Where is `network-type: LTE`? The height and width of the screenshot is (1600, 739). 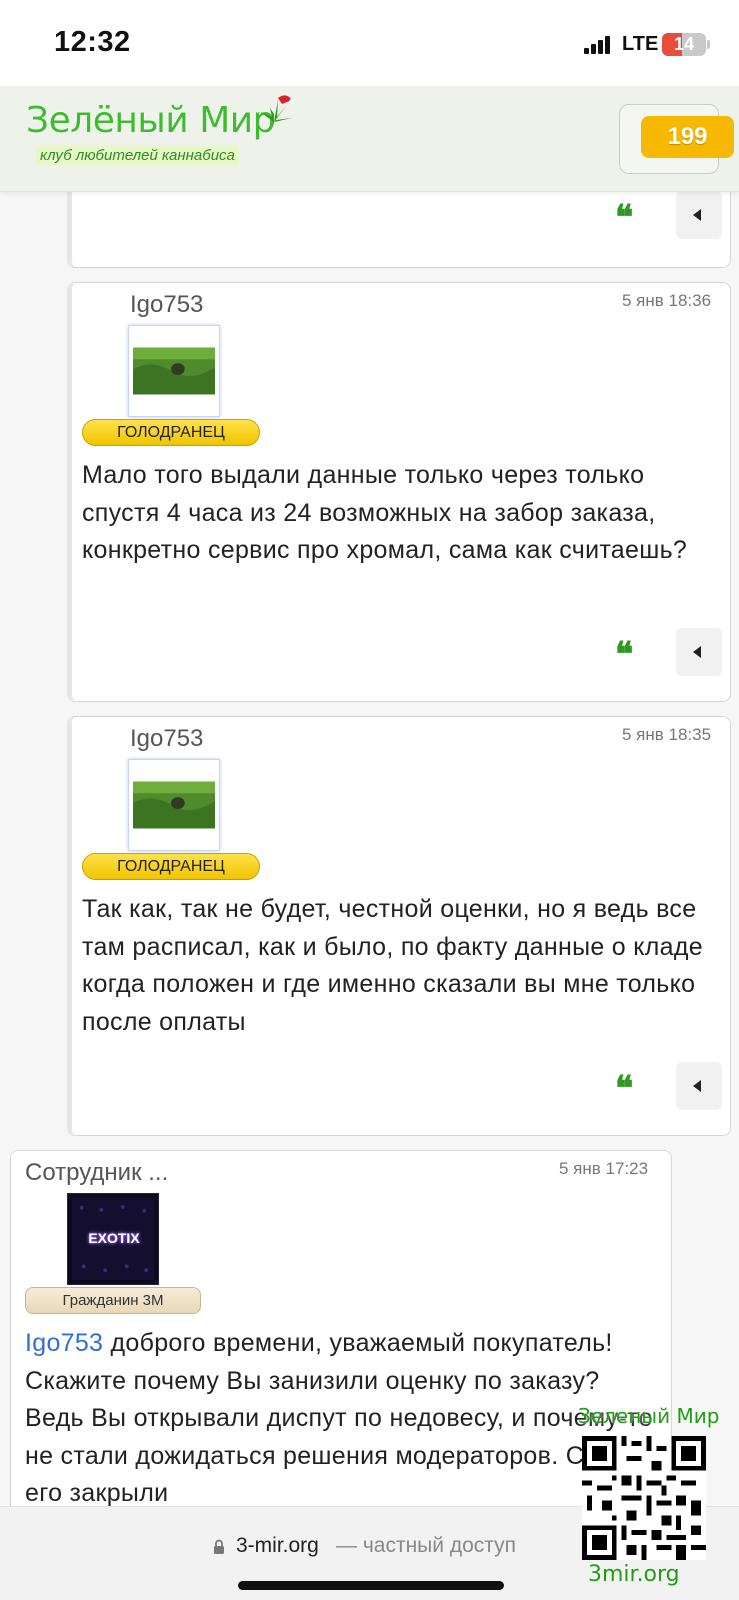 network-type: LTE is located at coordinates (640, 44).